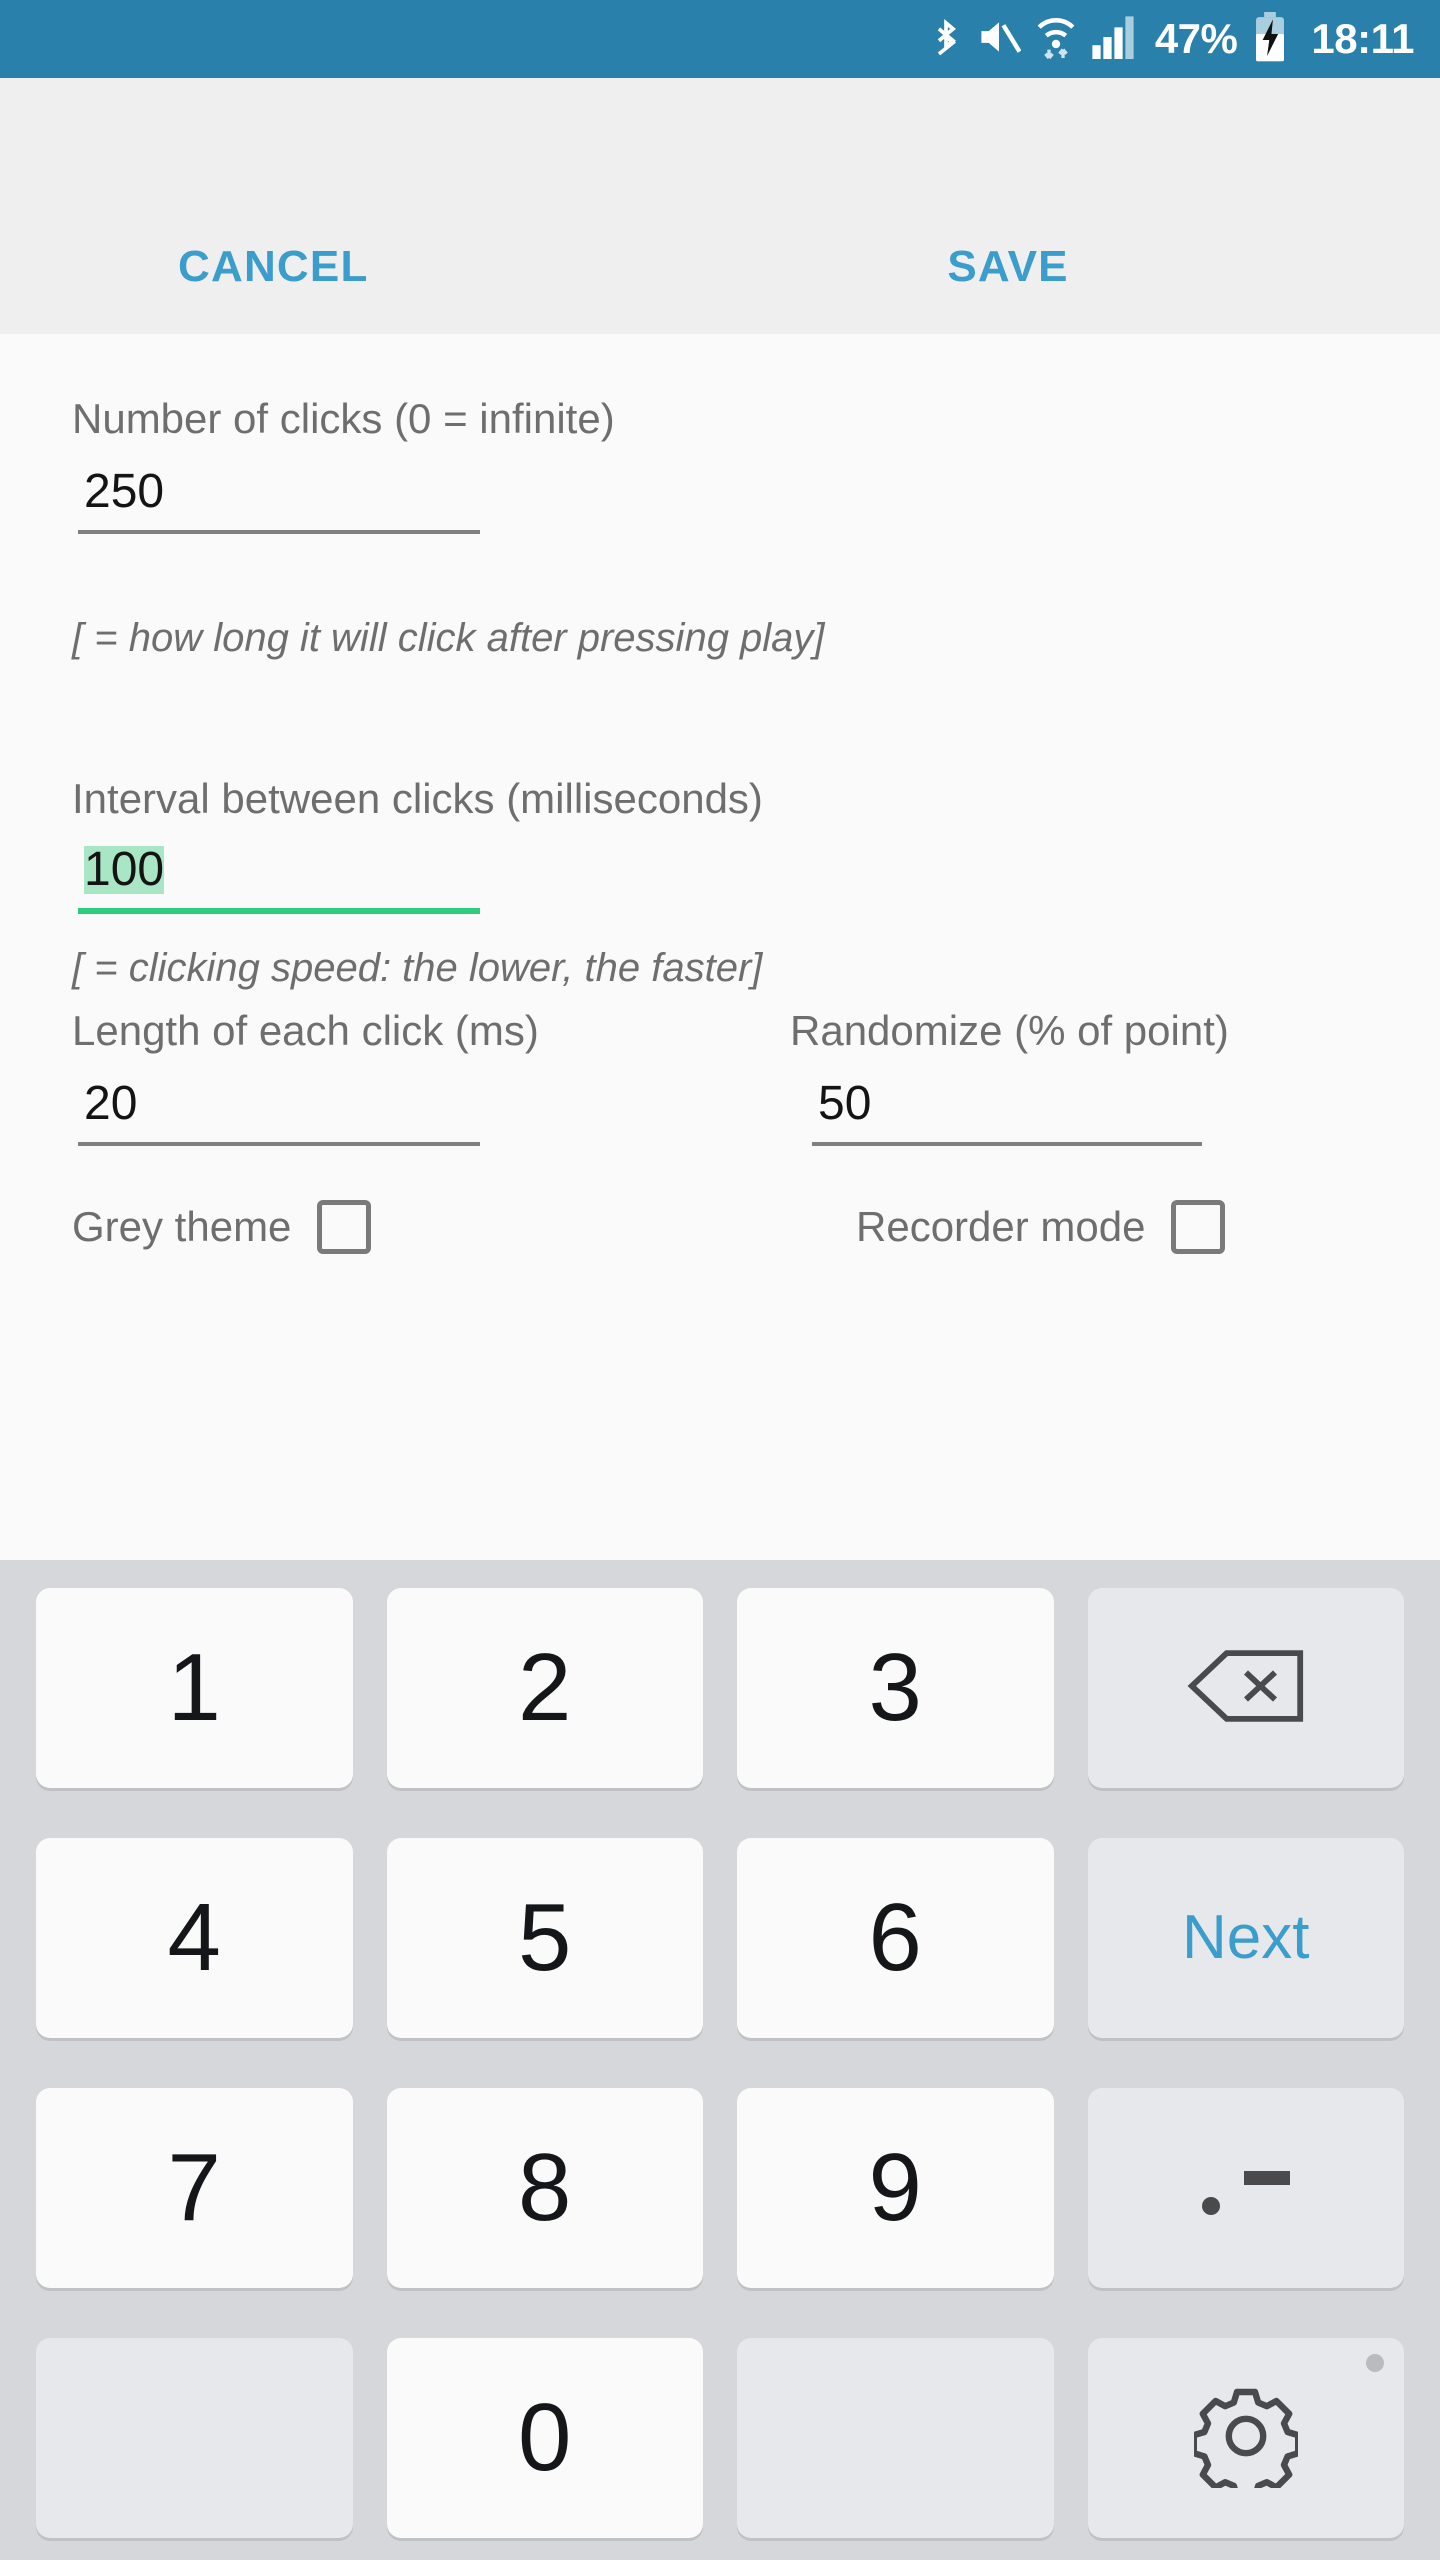  Describe the element at coordinates (720, 1949) in the screenshot. I see `keyboard-row: 4 5 6 Next` at that location.